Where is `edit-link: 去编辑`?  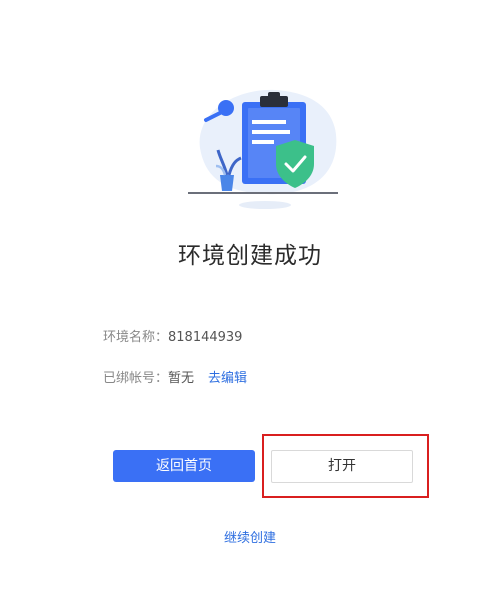
edit-link: 去编辑 is located at coordinates (227, 378).